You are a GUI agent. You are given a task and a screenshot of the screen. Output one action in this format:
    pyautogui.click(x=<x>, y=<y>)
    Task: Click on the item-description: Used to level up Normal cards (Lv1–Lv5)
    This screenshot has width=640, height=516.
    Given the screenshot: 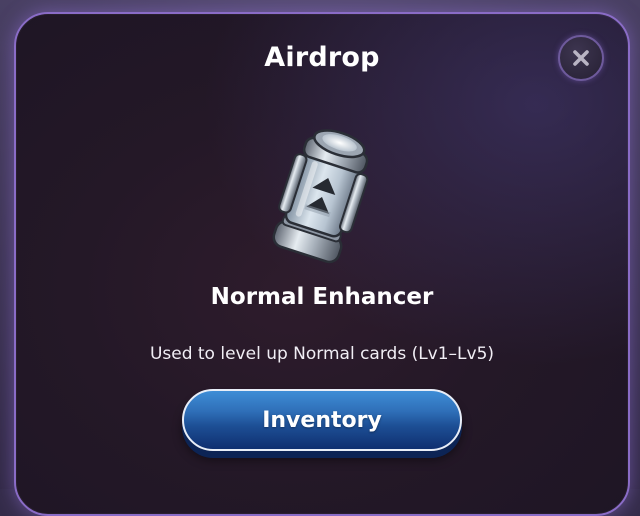 What is the action you would take?
    pyautogui.click(x=322, y=354)
    